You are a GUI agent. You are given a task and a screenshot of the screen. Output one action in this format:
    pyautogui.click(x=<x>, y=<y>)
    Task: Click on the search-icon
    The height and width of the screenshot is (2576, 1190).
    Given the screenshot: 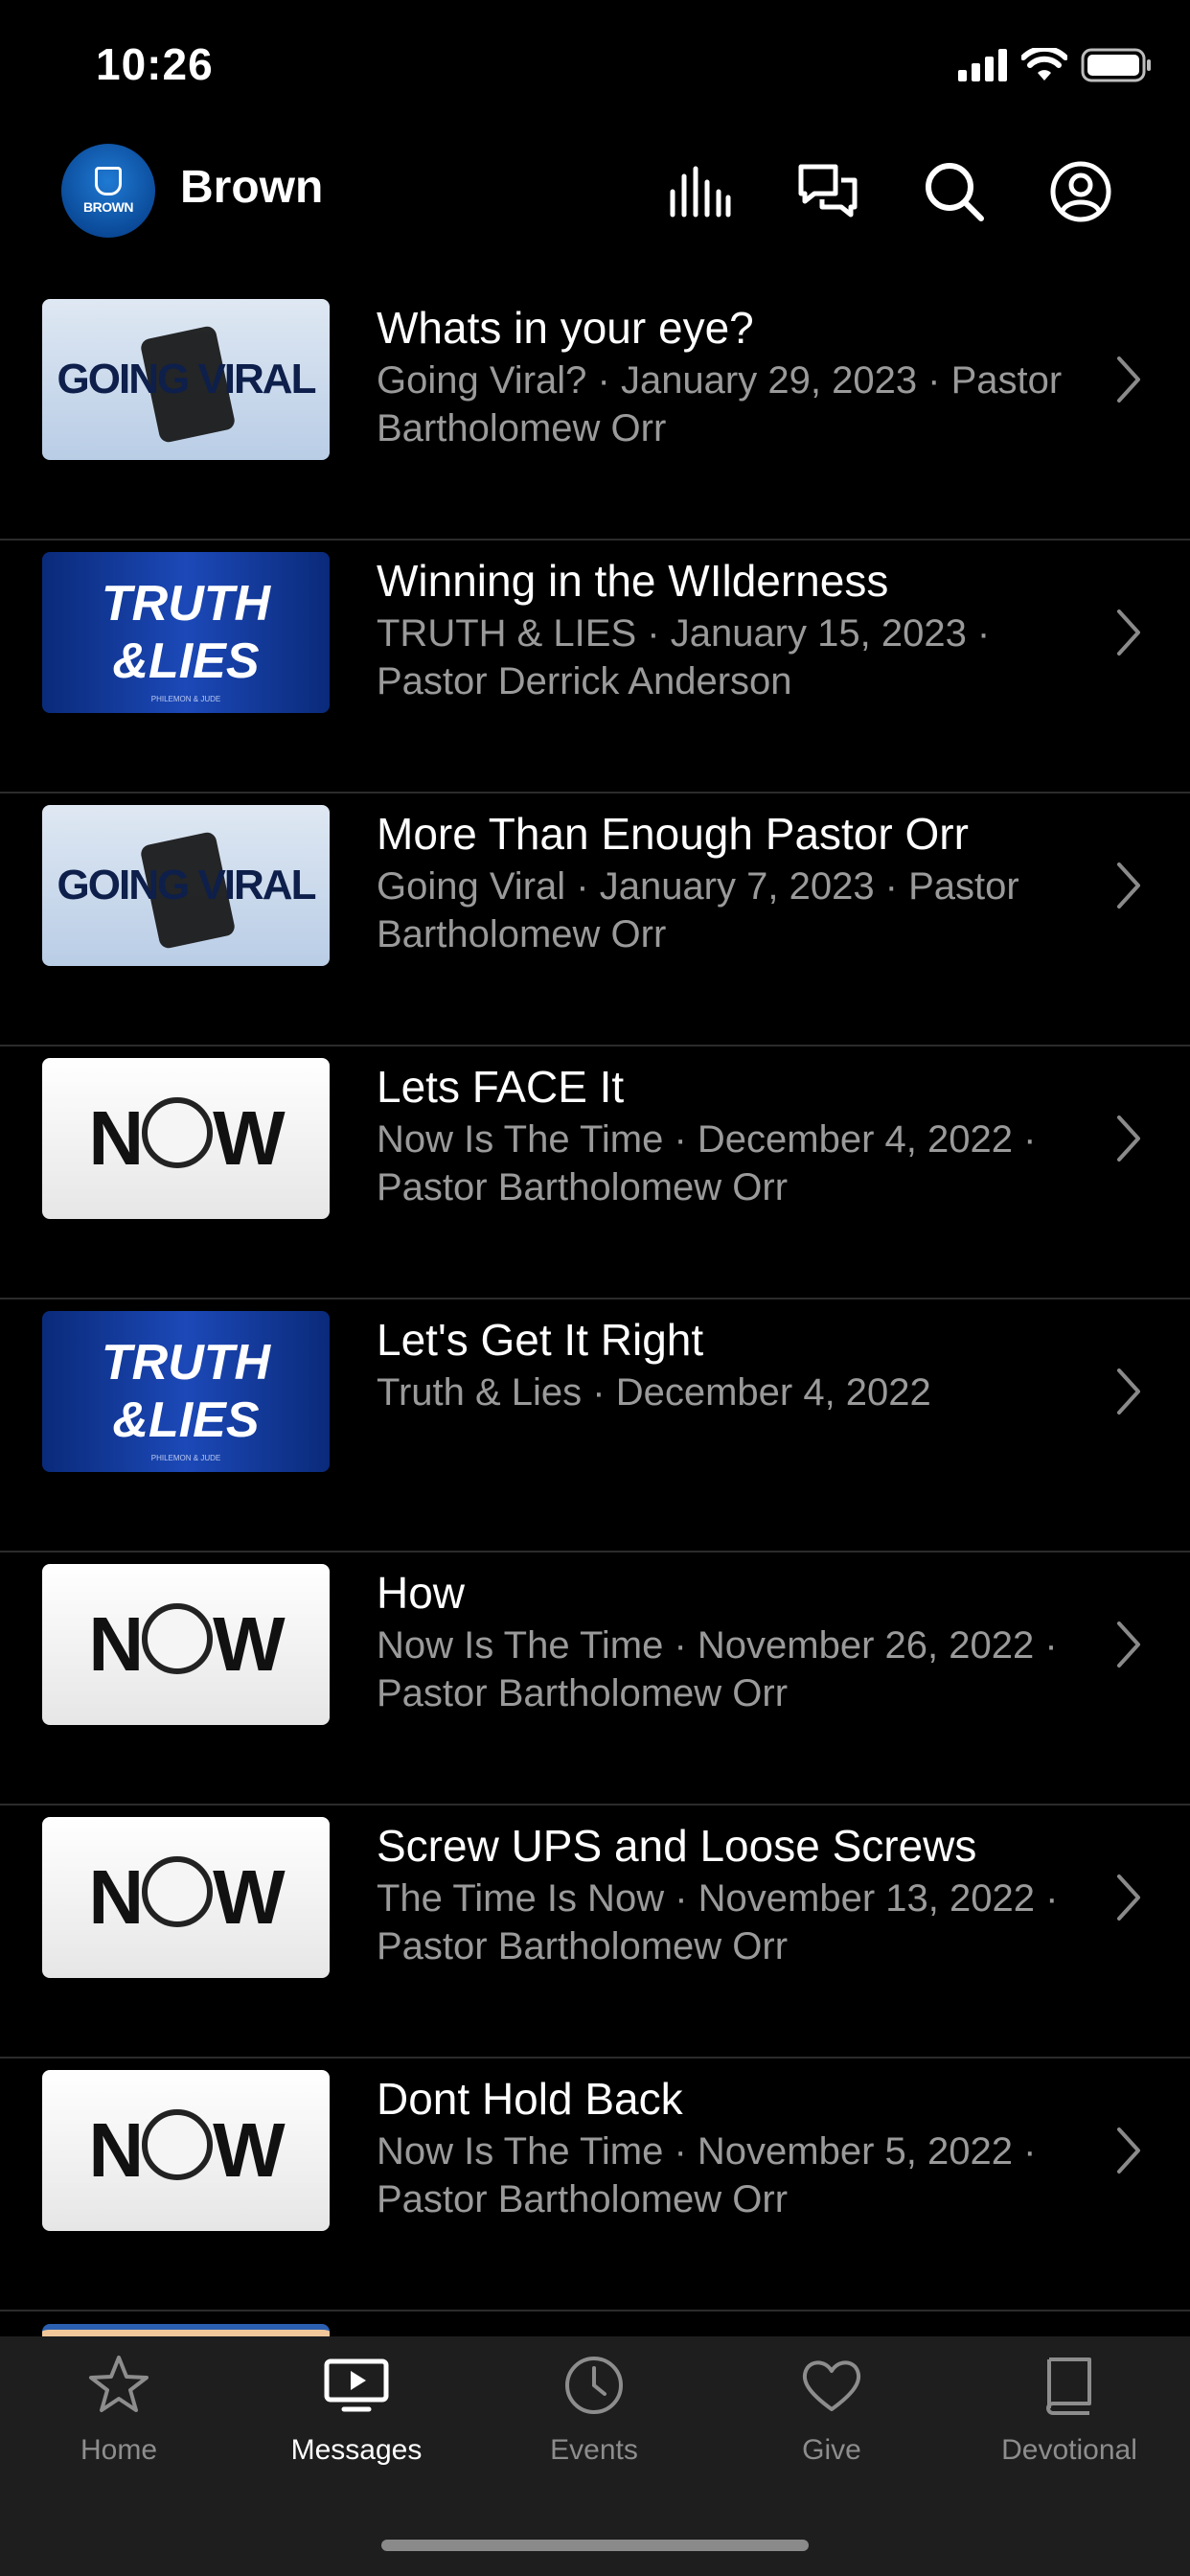 What is the action you would take?
    pyautogui.click(x=955, y=192)
    